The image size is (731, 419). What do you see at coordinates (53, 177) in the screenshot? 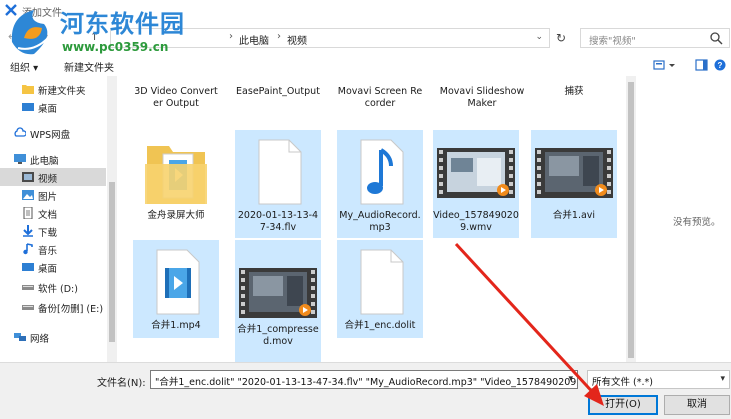
I see `sidebar-item-videos: 视频` at bounding box center [53, 177].